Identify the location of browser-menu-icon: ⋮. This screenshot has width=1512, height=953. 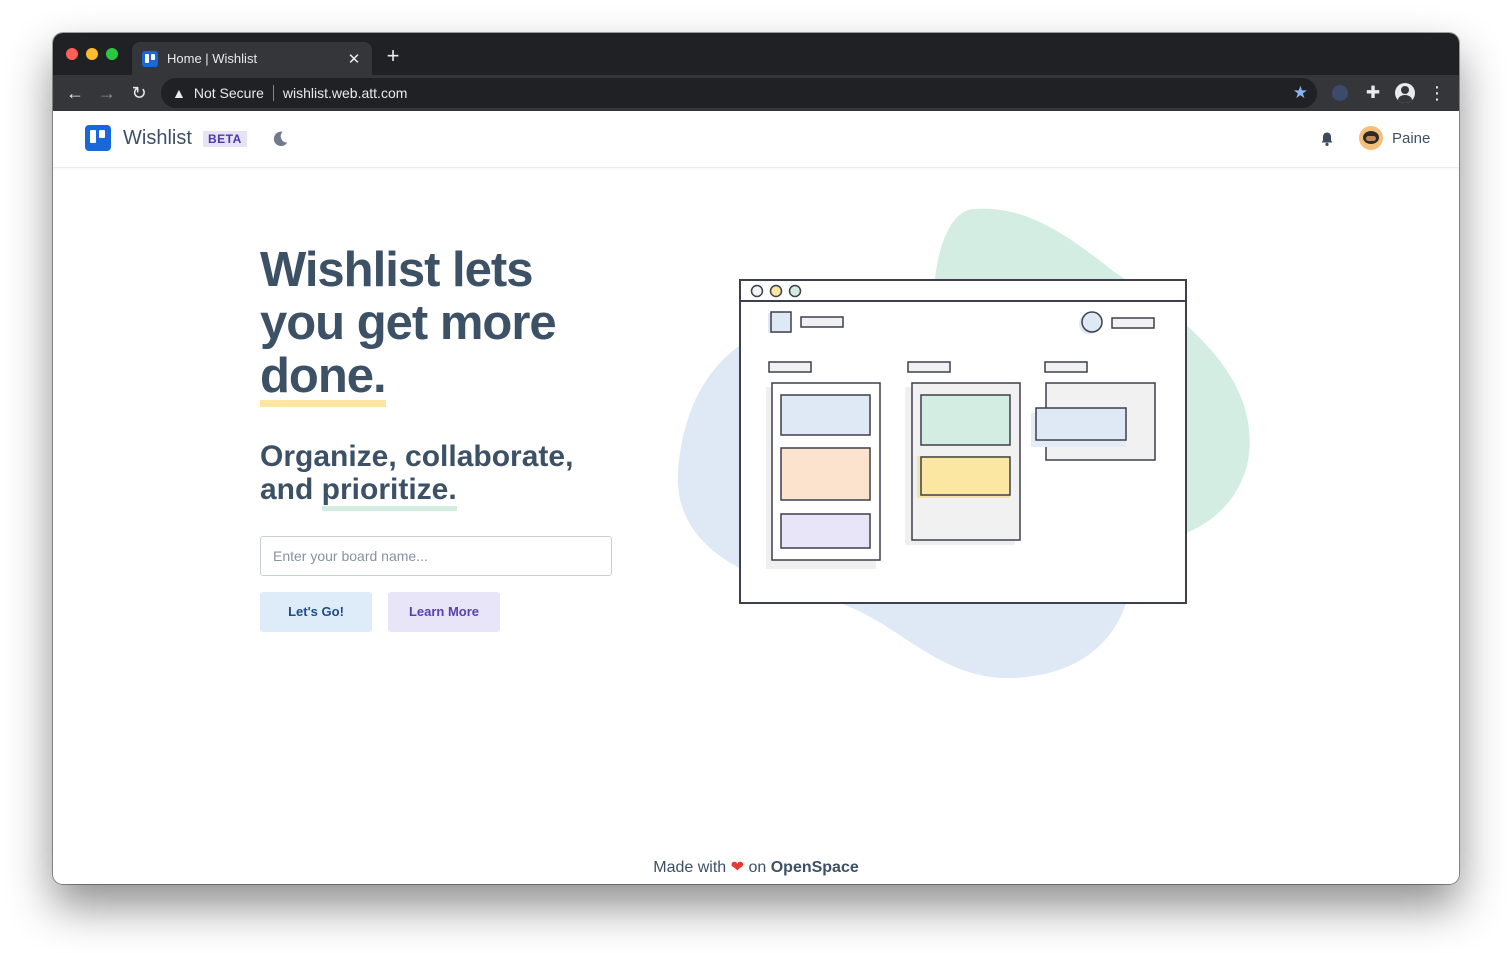
(1437, 93).